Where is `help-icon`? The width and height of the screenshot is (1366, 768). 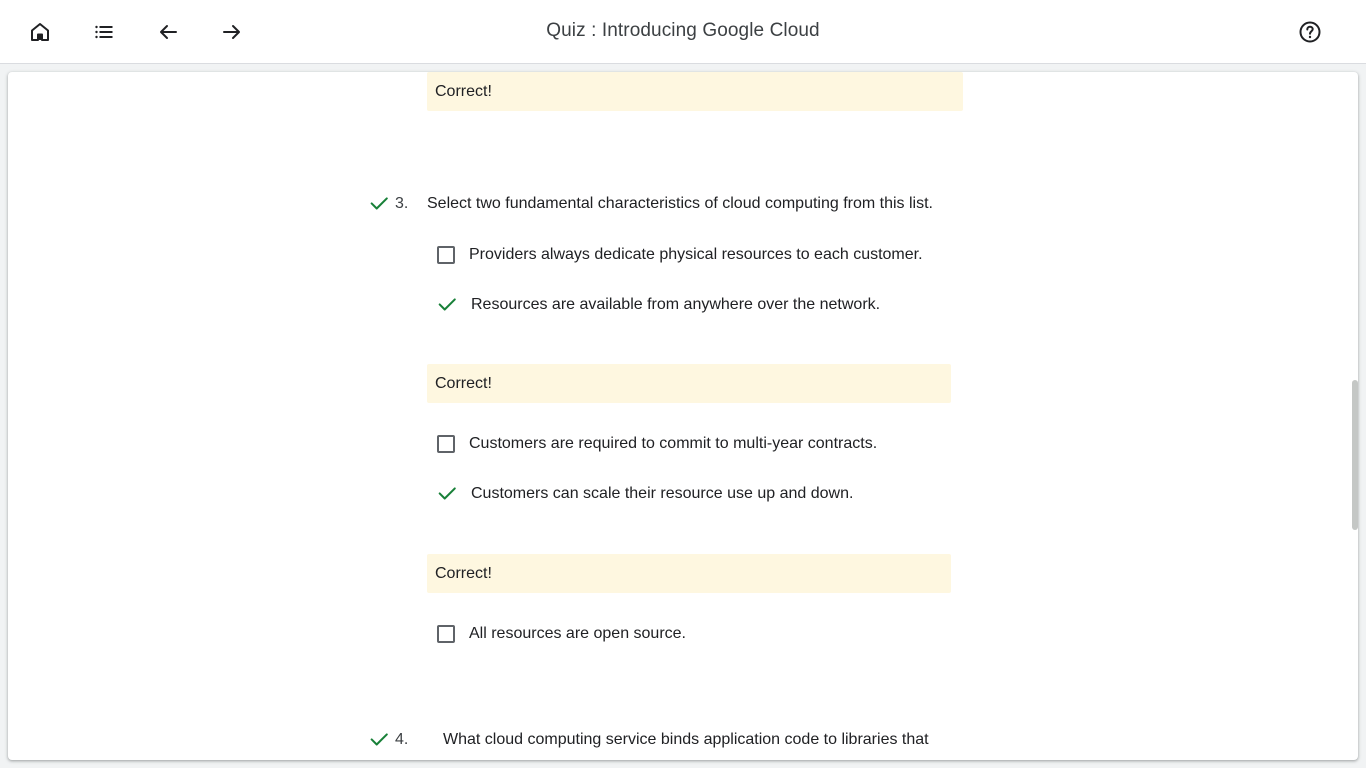
help-icon is located at coordinates (1310, 32).